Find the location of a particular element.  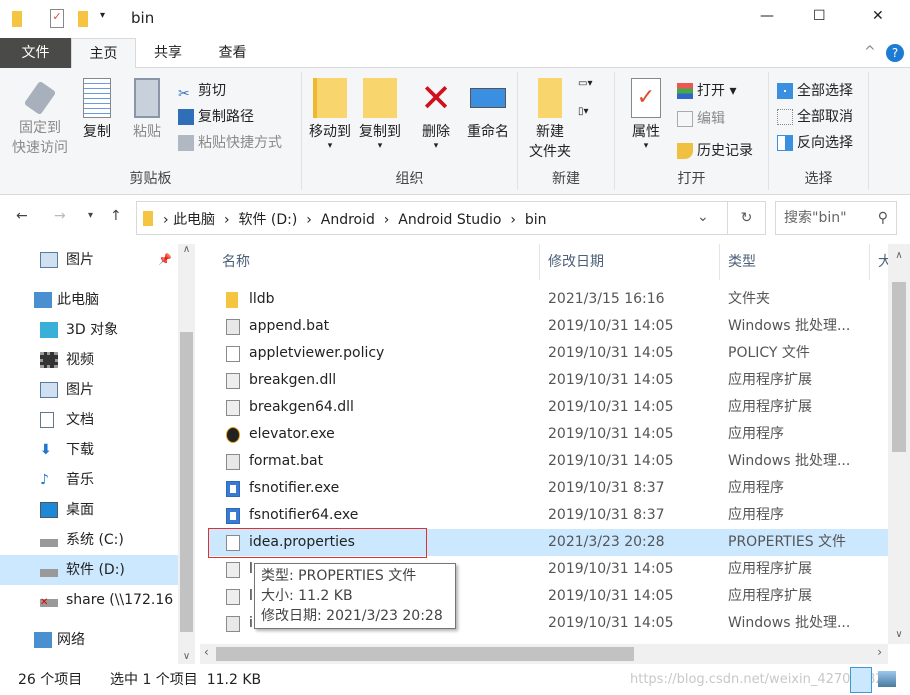

help-icon: ? is located at coordinates (895, 53).